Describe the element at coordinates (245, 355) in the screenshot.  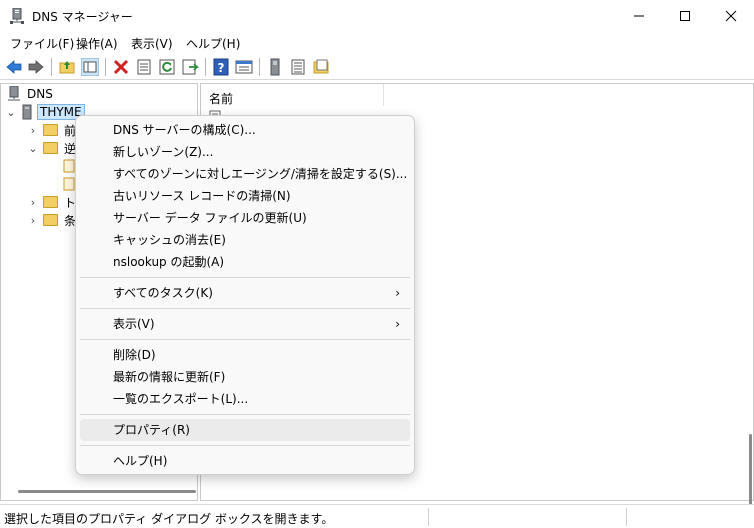
I see `ctx-delete: 削除(D)` at that location.